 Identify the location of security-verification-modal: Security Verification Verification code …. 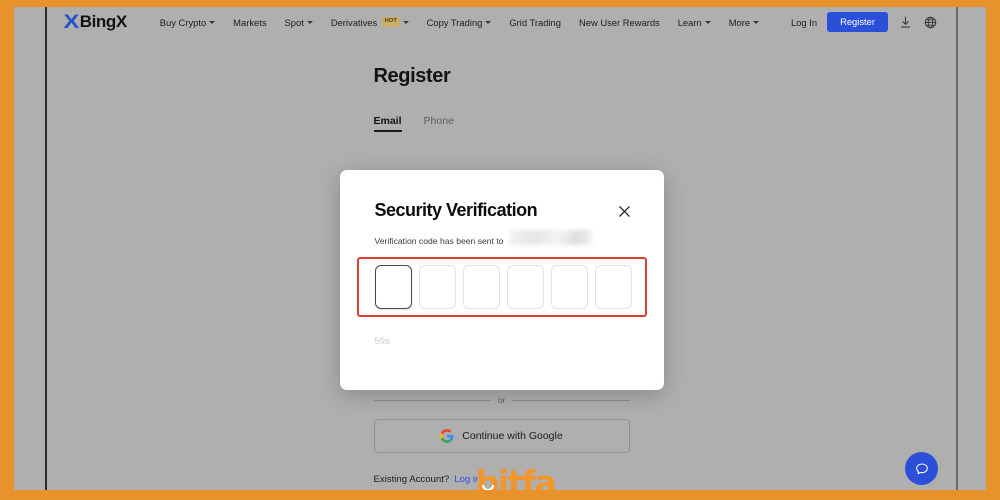
(501, 280).